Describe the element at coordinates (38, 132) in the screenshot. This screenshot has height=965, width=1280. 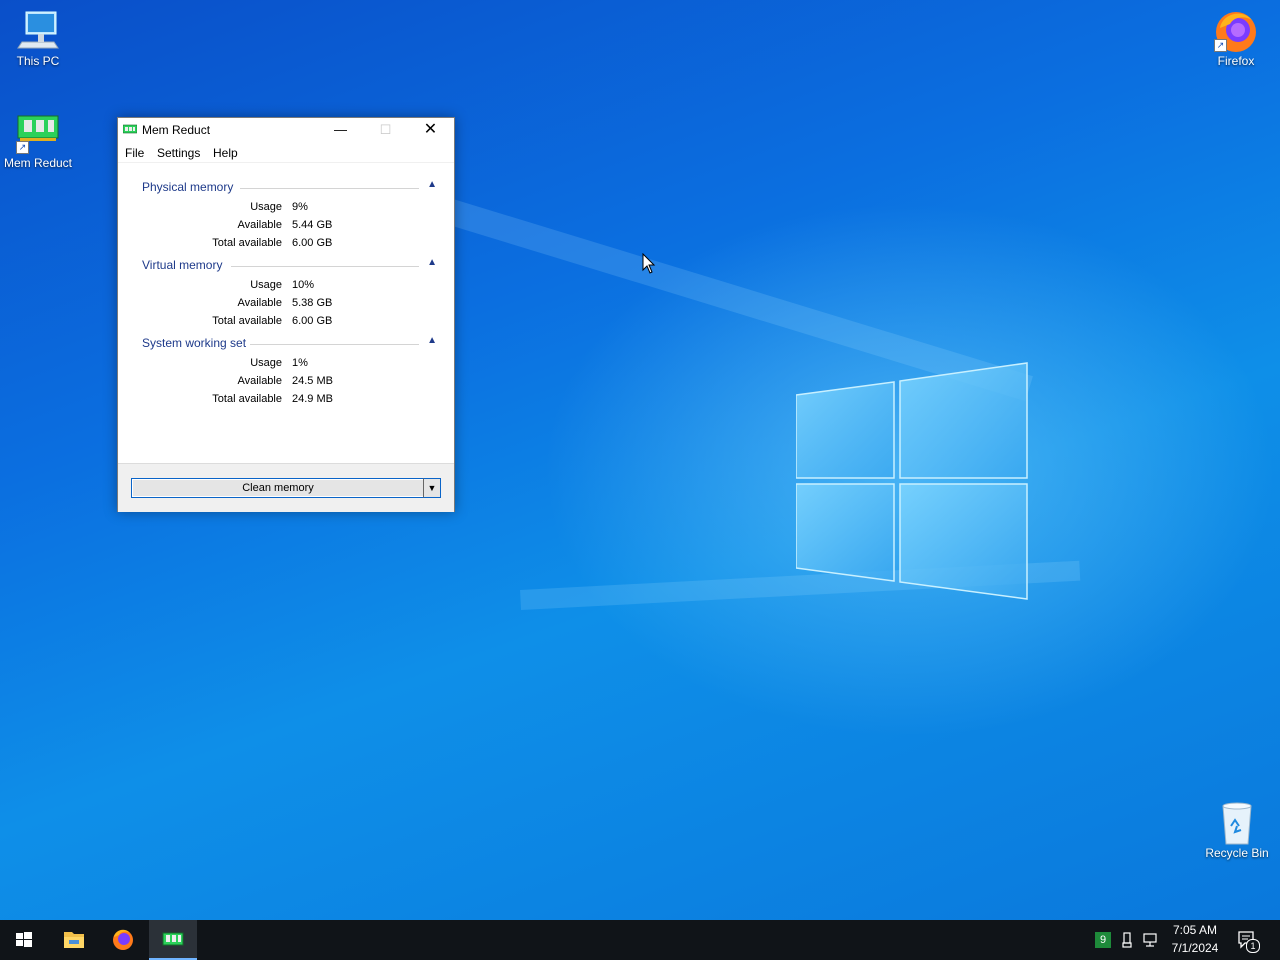
I see `mem-reduct-icon: ↗` at that location.